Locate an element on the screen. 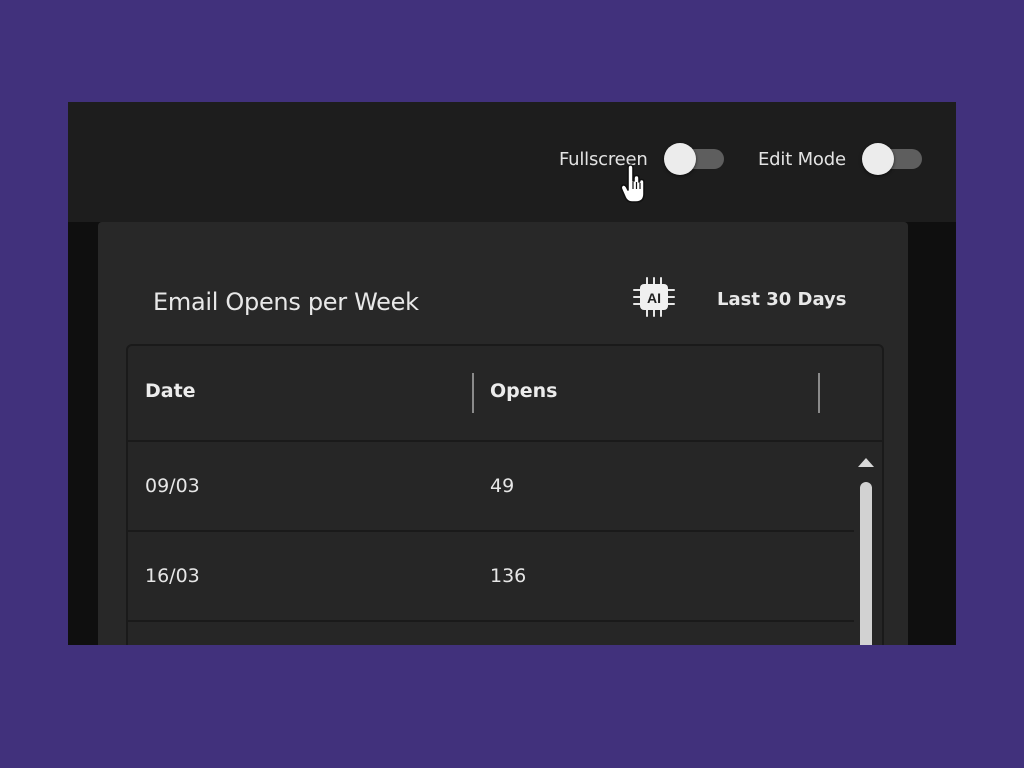 Image resolution: width=1024 pixels, height=768 pixels. ai-chip-icon: AI is located at coordinates (654, 297).